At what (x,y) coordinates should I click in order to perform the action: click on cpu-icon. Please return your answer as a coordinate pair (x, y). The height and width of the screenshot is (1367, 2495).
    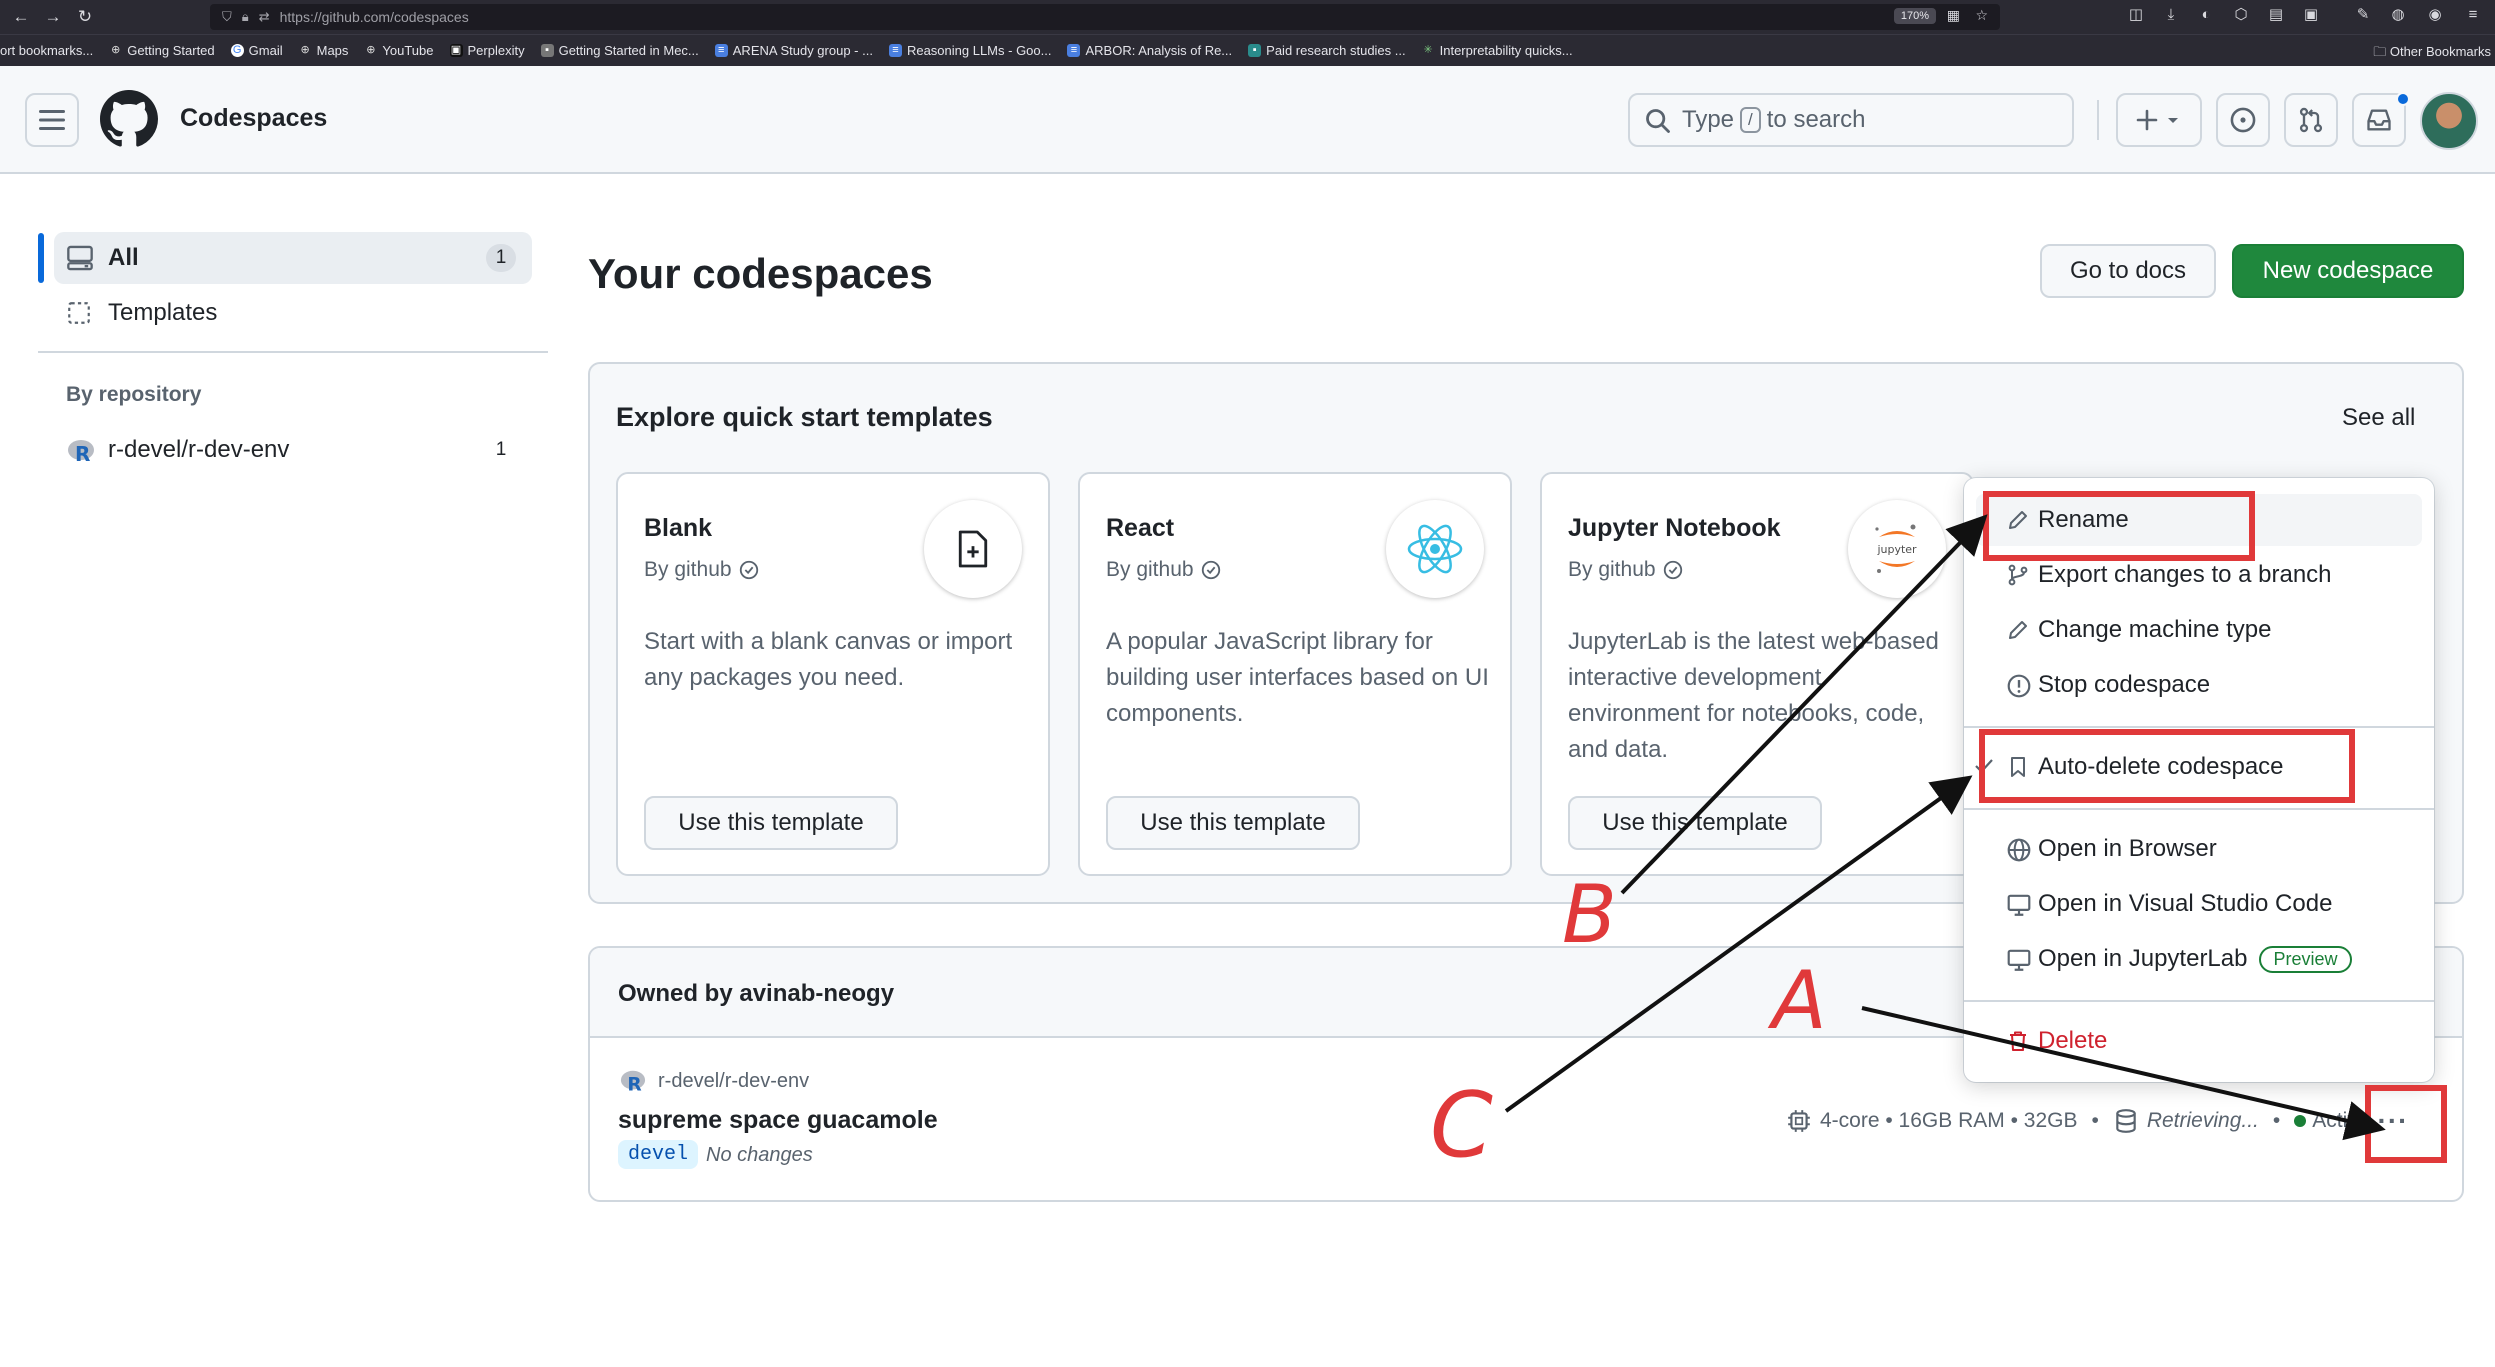
    Looking at the image, I should click on (1799, 1121).